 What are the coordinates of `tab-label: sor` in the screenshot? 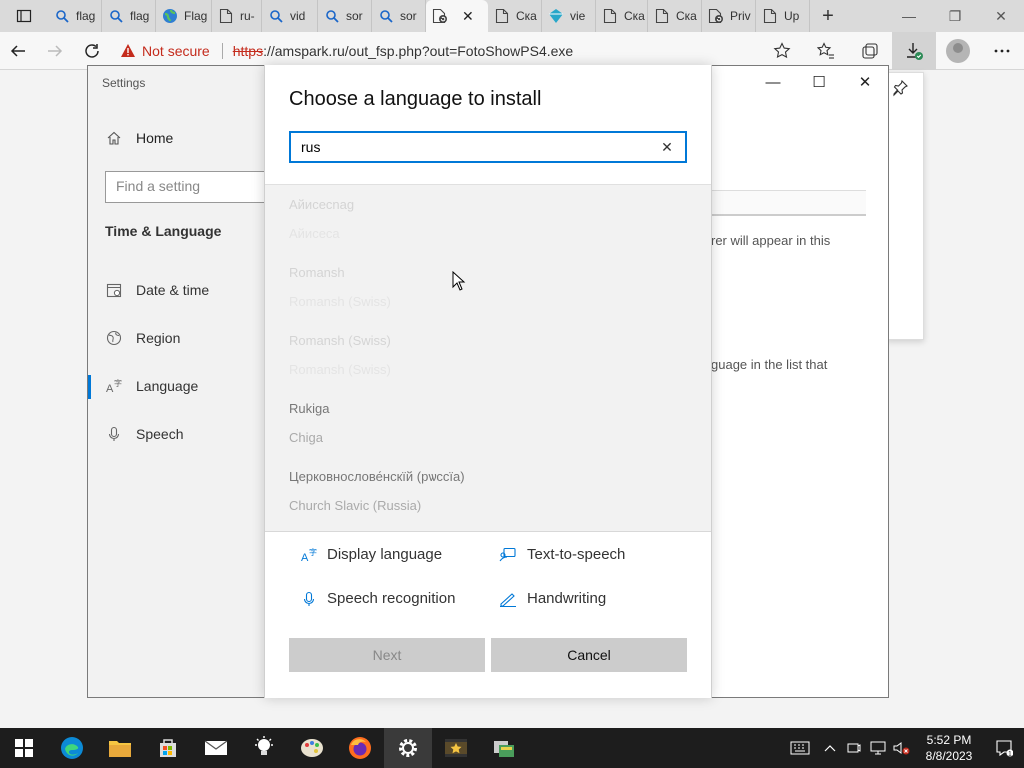 It's located at (408, 16).